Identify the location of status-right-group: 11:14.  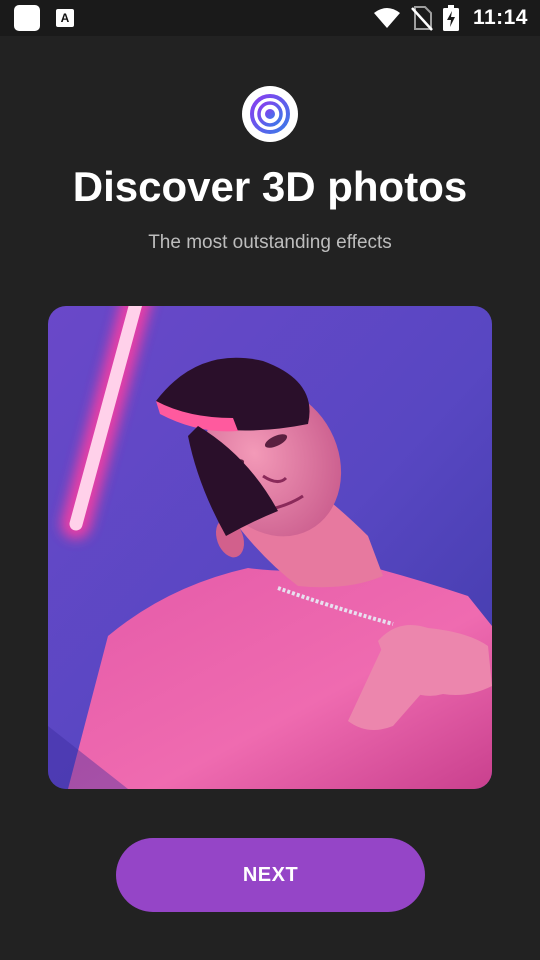
(450, 18).